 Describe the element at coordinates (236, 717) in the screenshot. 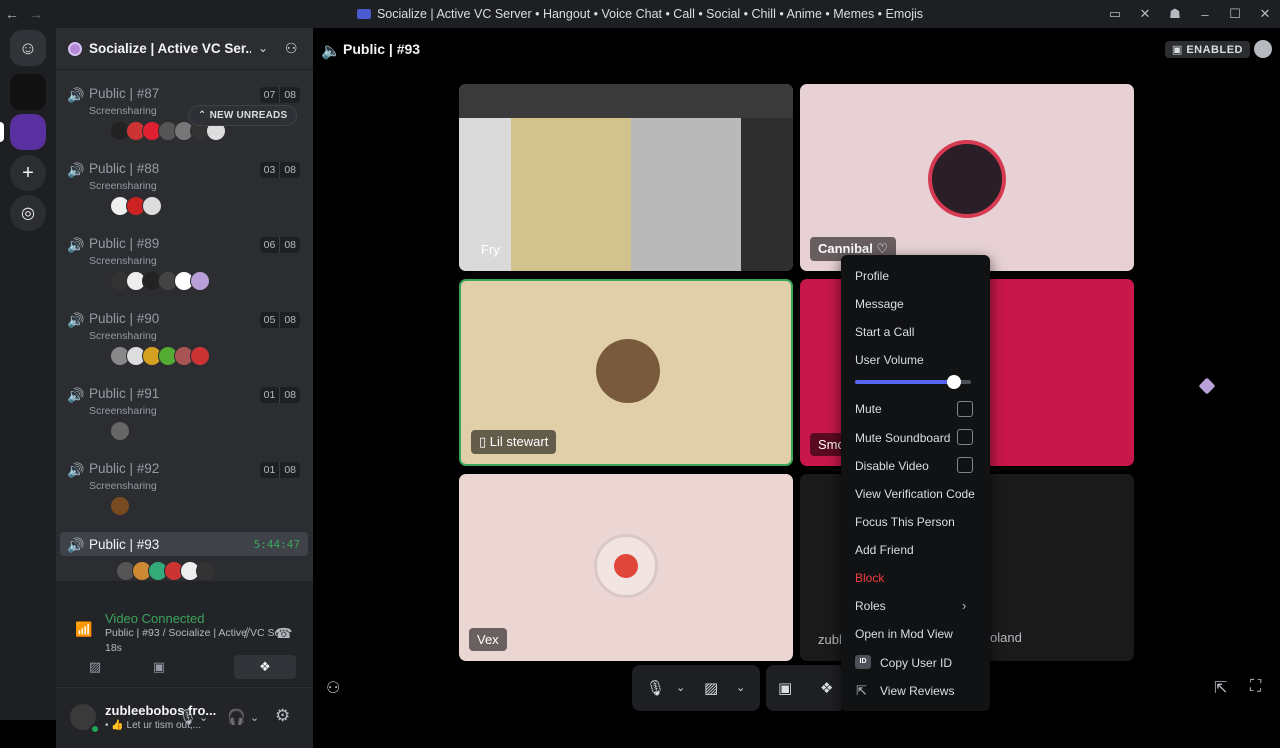

I see `headphones-icon: 🎧` at that location.